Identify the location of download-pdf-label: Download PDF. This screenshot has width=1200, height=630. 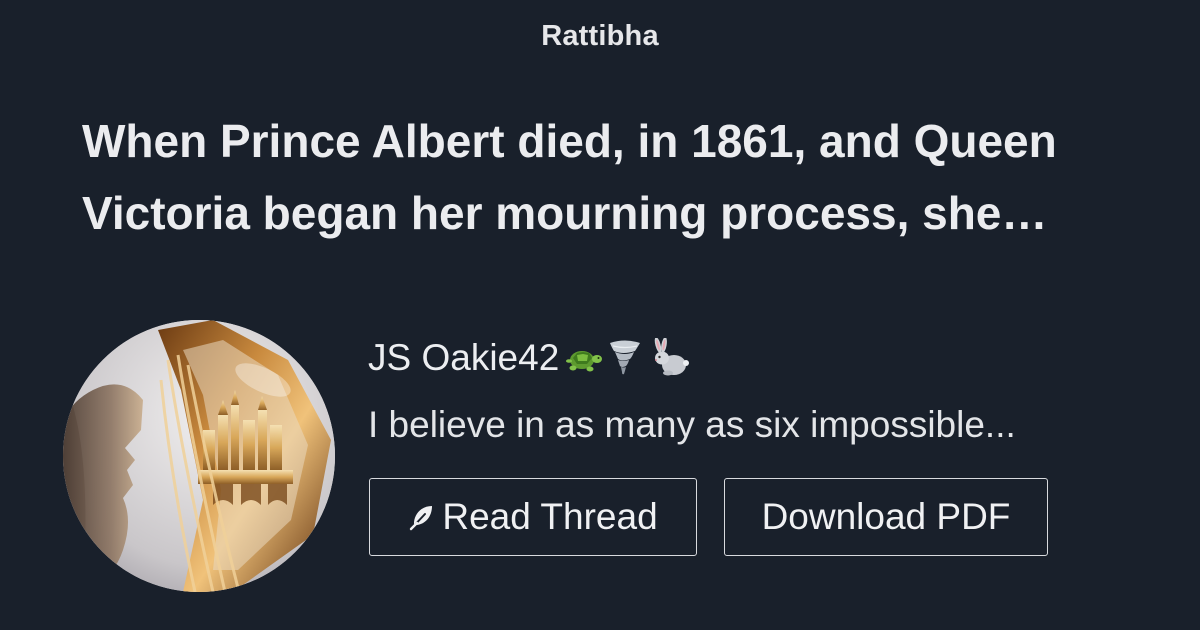
(886, 516).